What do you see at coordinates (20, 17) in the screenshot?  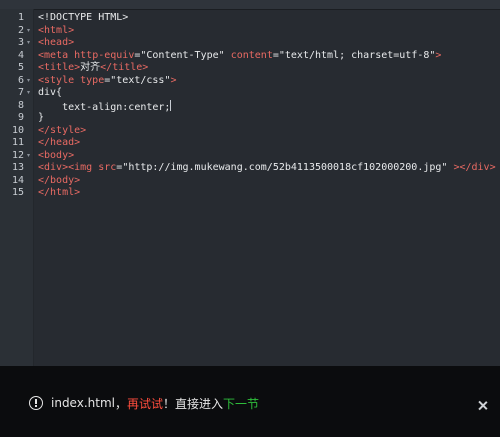 I see `line-number: 1` at bounding box center [20, 17].